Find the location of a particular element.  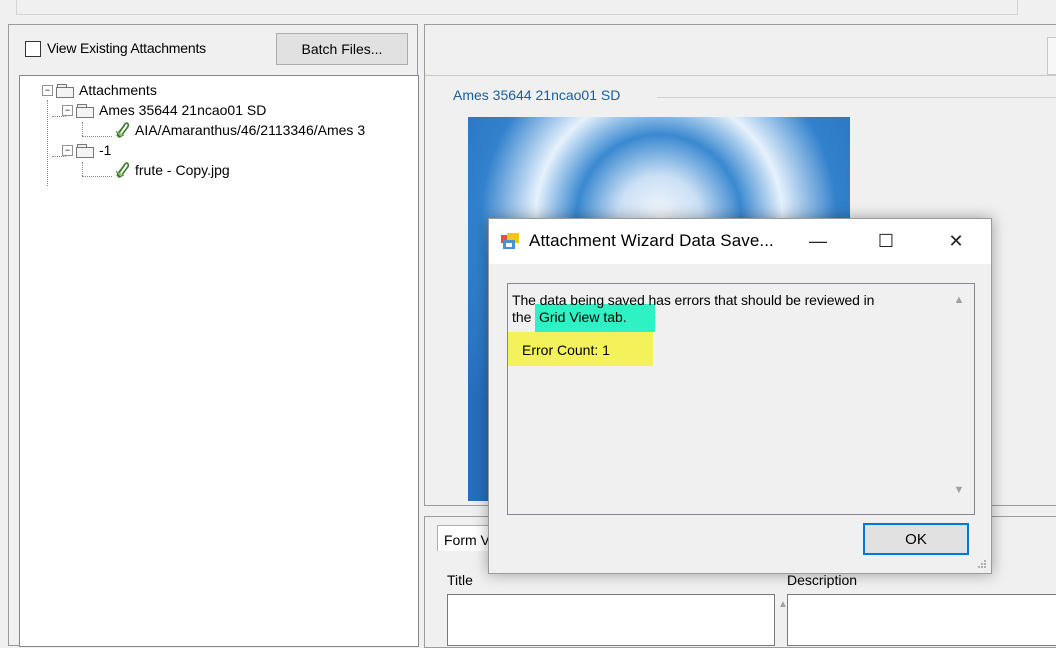

groupbox-border is located at coordinates (856, 97).